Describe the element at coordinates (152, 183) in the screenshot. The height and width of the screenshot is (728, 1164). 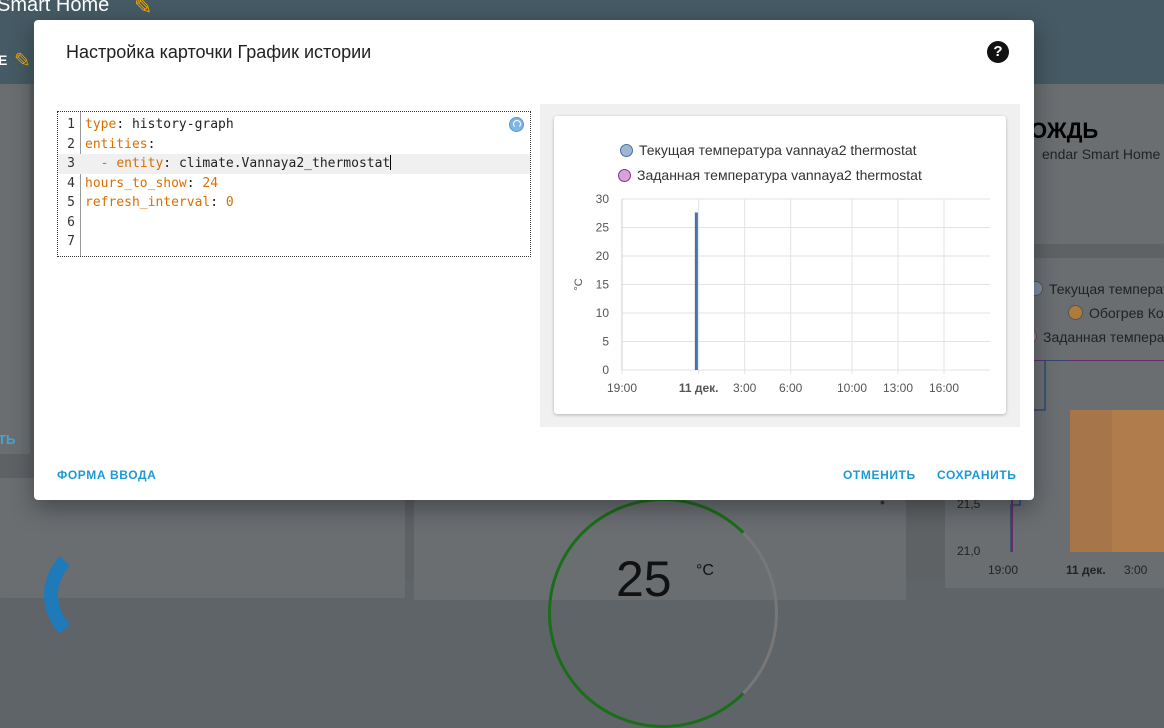
I see `line-code: hours_to_show: 24` at that location.